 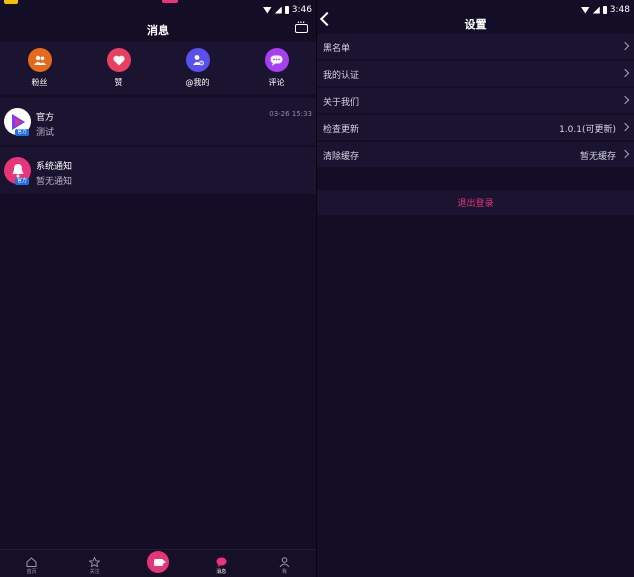 I want to click on quick-actions: 粉丝 赞 @我的 评论, so click(x=158, y=68).